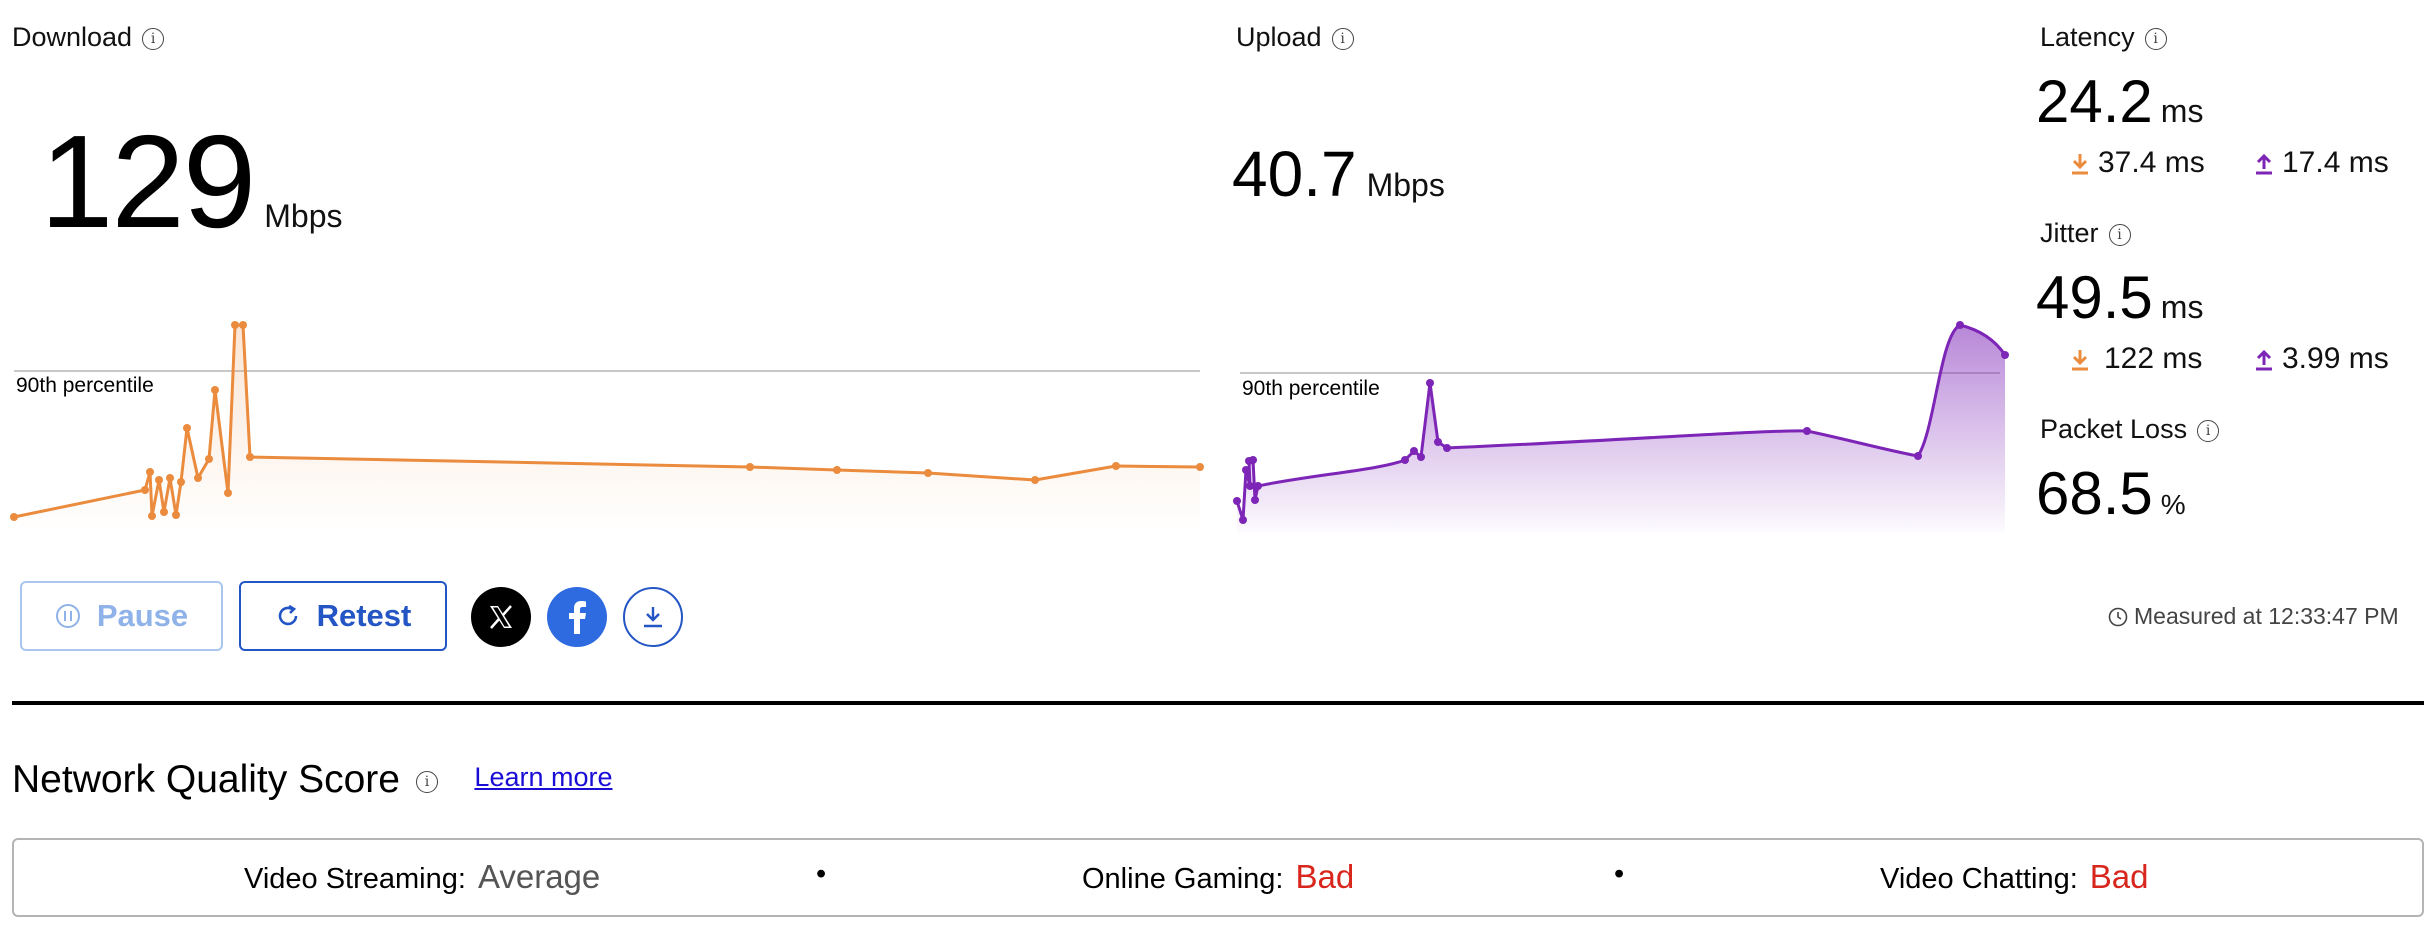 This screenshot has width=2432, height=934. What do you see at coordinates (2069, 233) in the screenshot?
I see `jitter-label: Jitter` at bounding box center [2069, 233].